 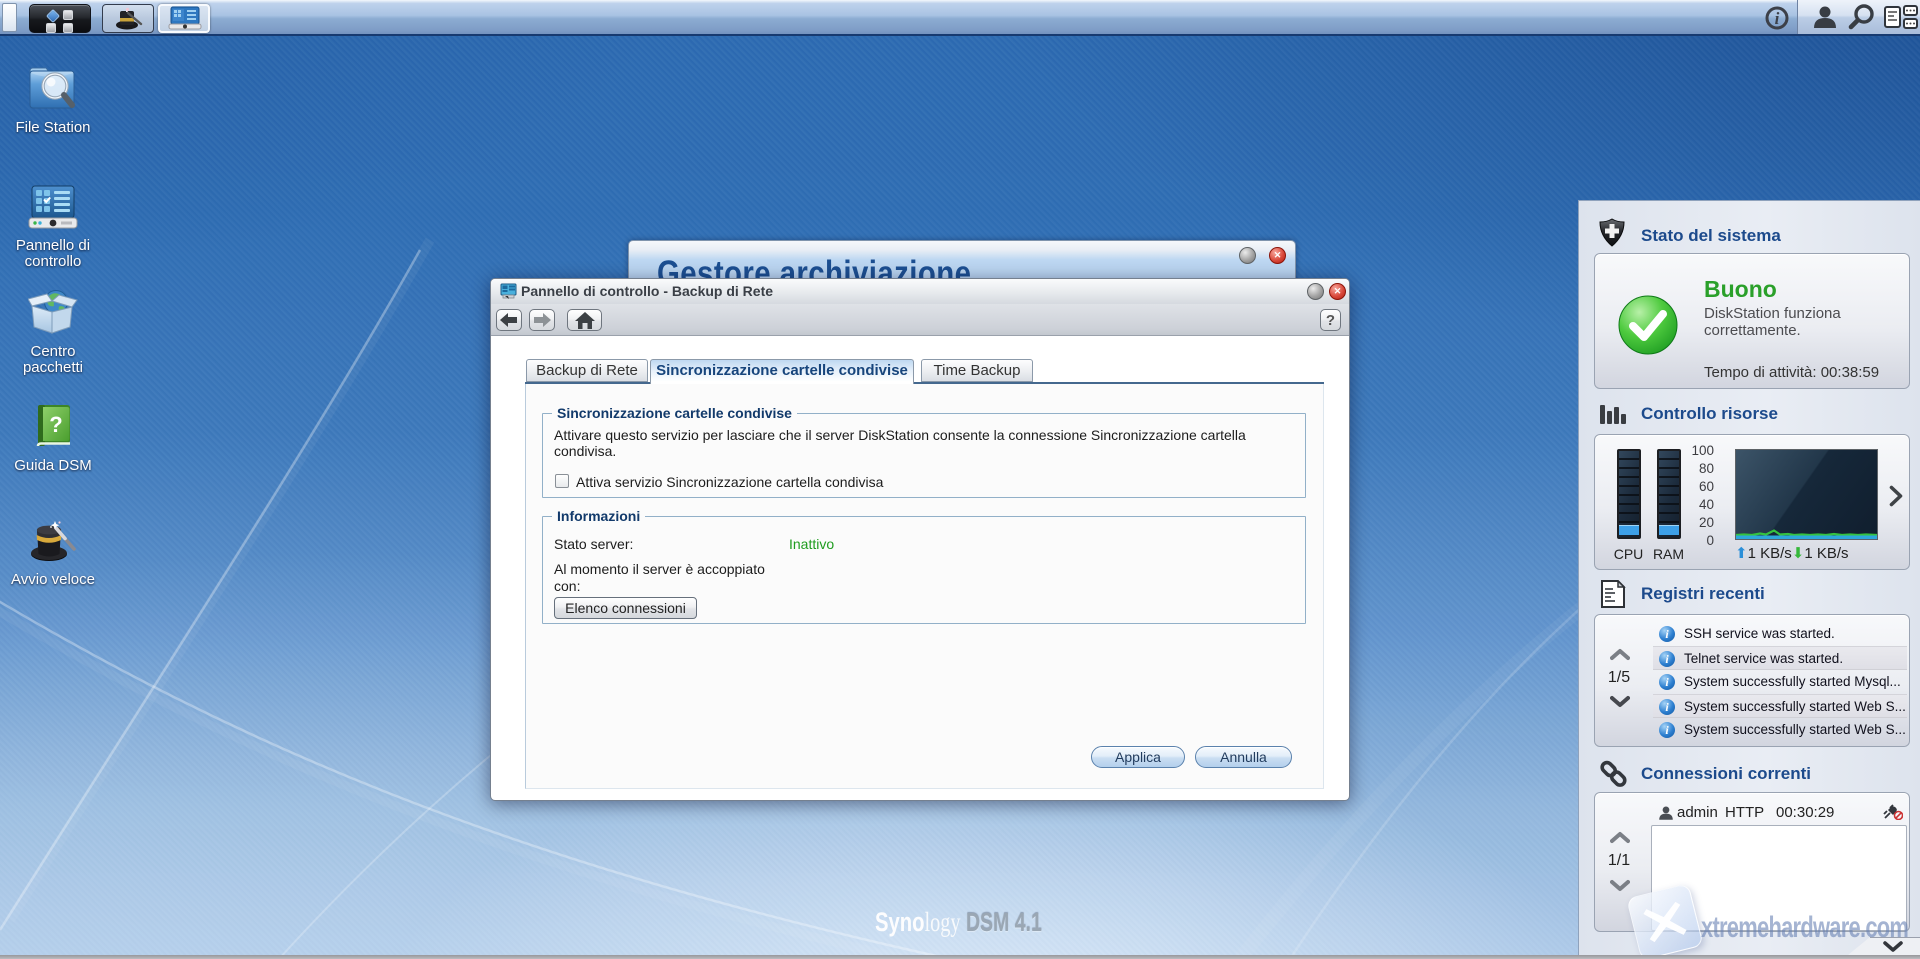 I want to click on svg-text: i, so click(x=1777, y=18).